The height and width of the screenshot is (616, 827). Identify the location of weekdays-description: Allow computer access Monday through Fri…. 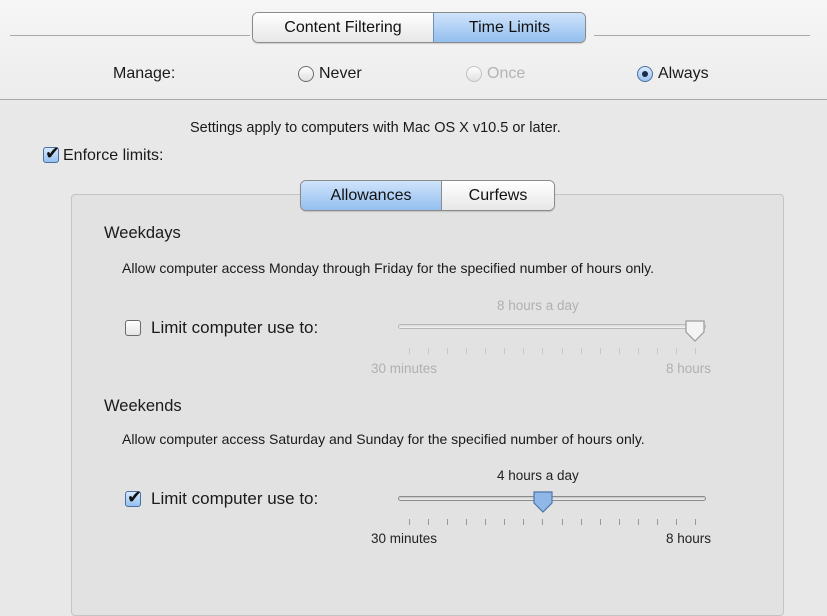
(388, 268).